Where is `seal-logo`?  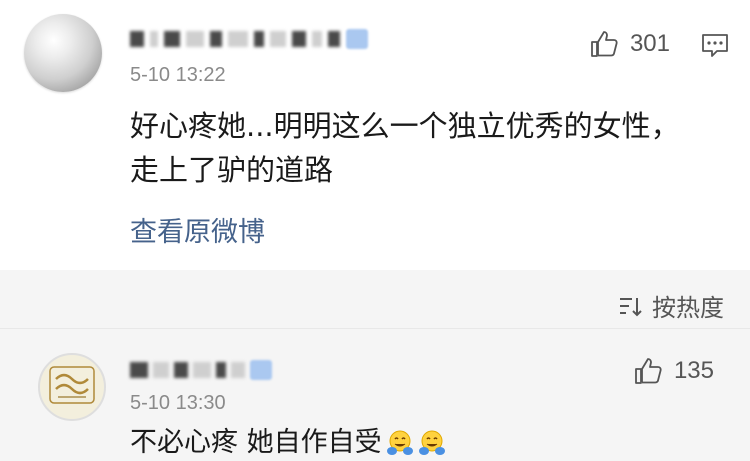
seal-logo is located at coordinates (72, 385).